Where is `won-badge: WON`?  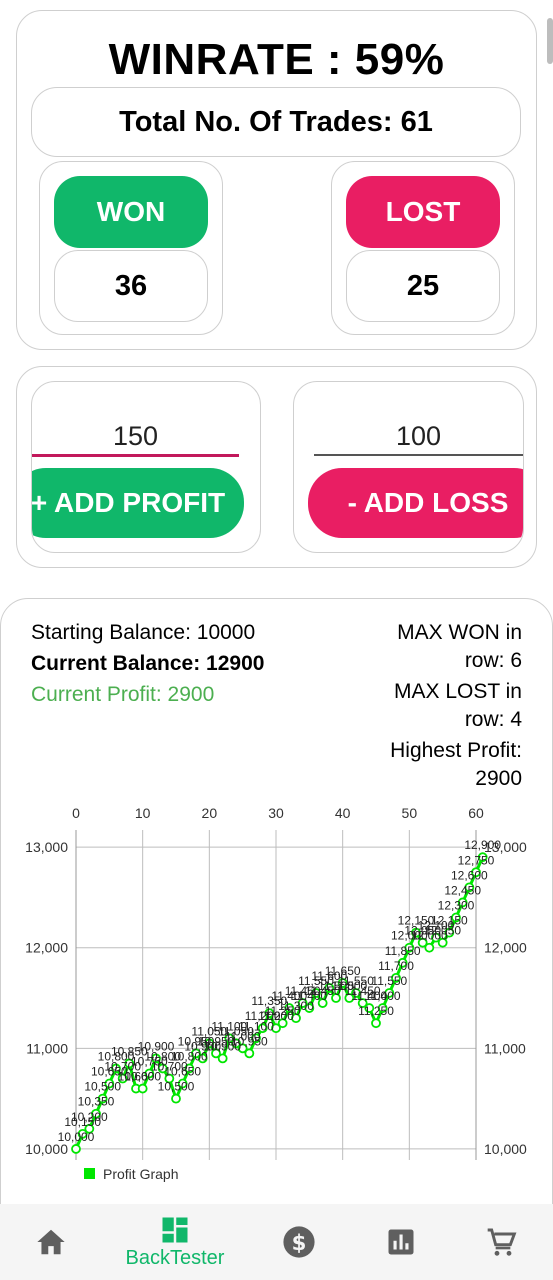
won-badge: WON is located at coordinates (131, 212).